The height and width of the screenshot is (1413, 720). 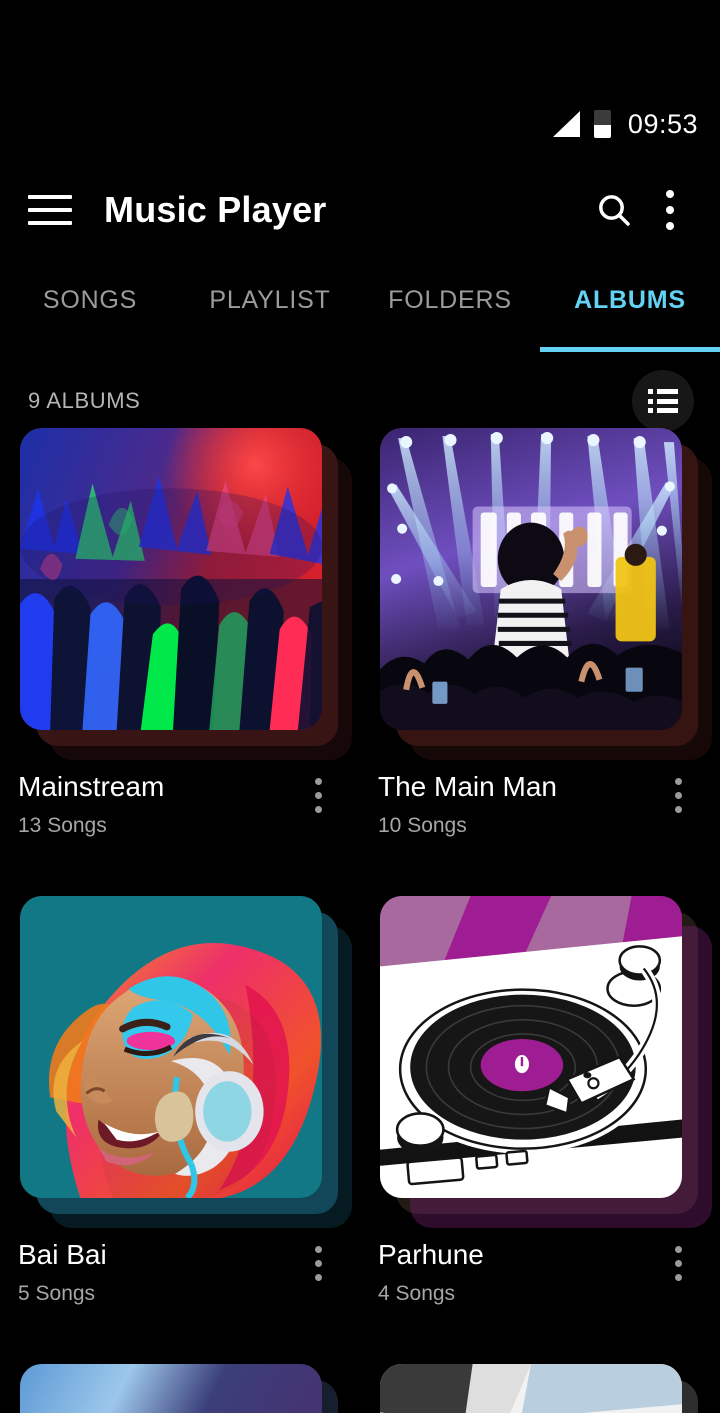 What do you see at coordinates (614, 210) in the screenshot?
I see `search-icon` at bounding box center [614, 210].